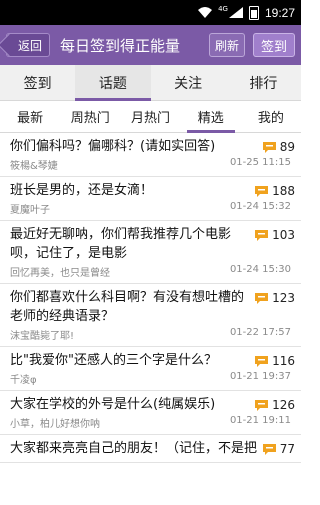  What do you see at coordinates (287, 449) in the screenshot?
I see `comment-count-value: 77` at bounding box center [287, 449].